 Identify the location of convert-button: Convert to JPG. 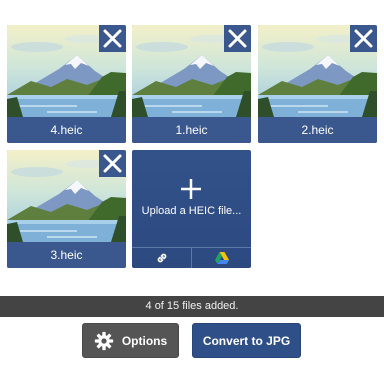
(246, 340).